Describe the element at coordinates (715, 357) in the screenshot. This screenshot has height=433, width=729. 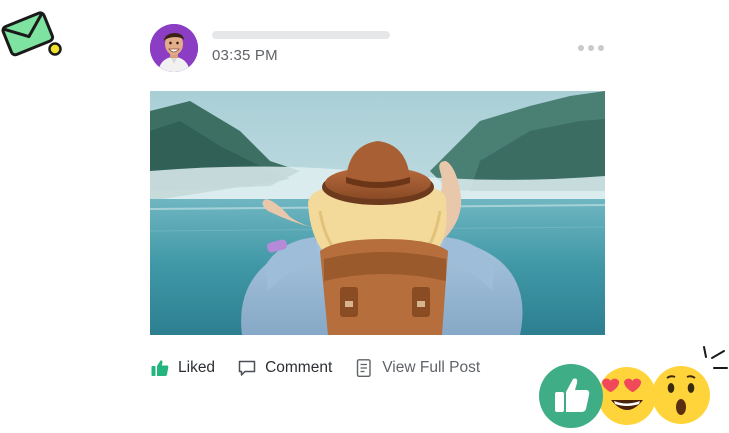
I see `burst-lines-icon` at that location.